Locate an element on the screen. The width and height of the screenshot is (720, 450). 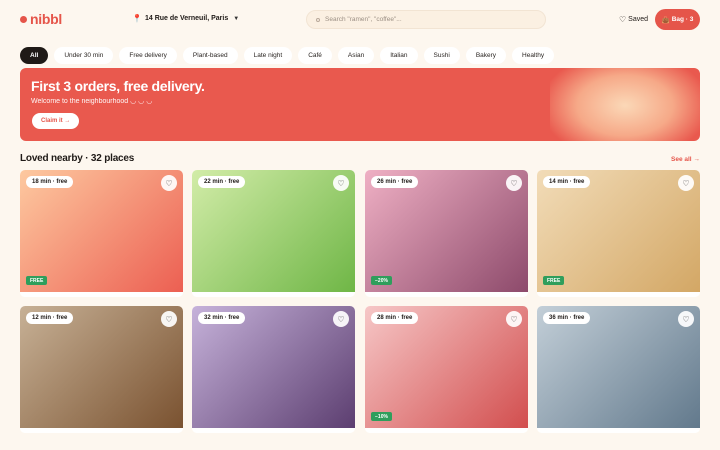
section-title: Loved nearby · 32 places is located at coordinates (77, 158).